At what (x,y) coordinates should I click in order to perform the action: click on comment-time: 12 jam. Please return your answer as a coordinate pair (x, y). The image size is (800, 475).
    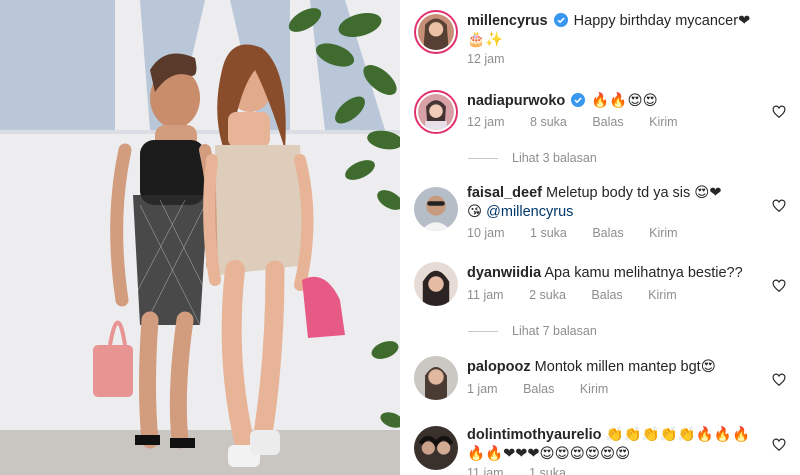
    Looking at the image, I should click on (486, 122).